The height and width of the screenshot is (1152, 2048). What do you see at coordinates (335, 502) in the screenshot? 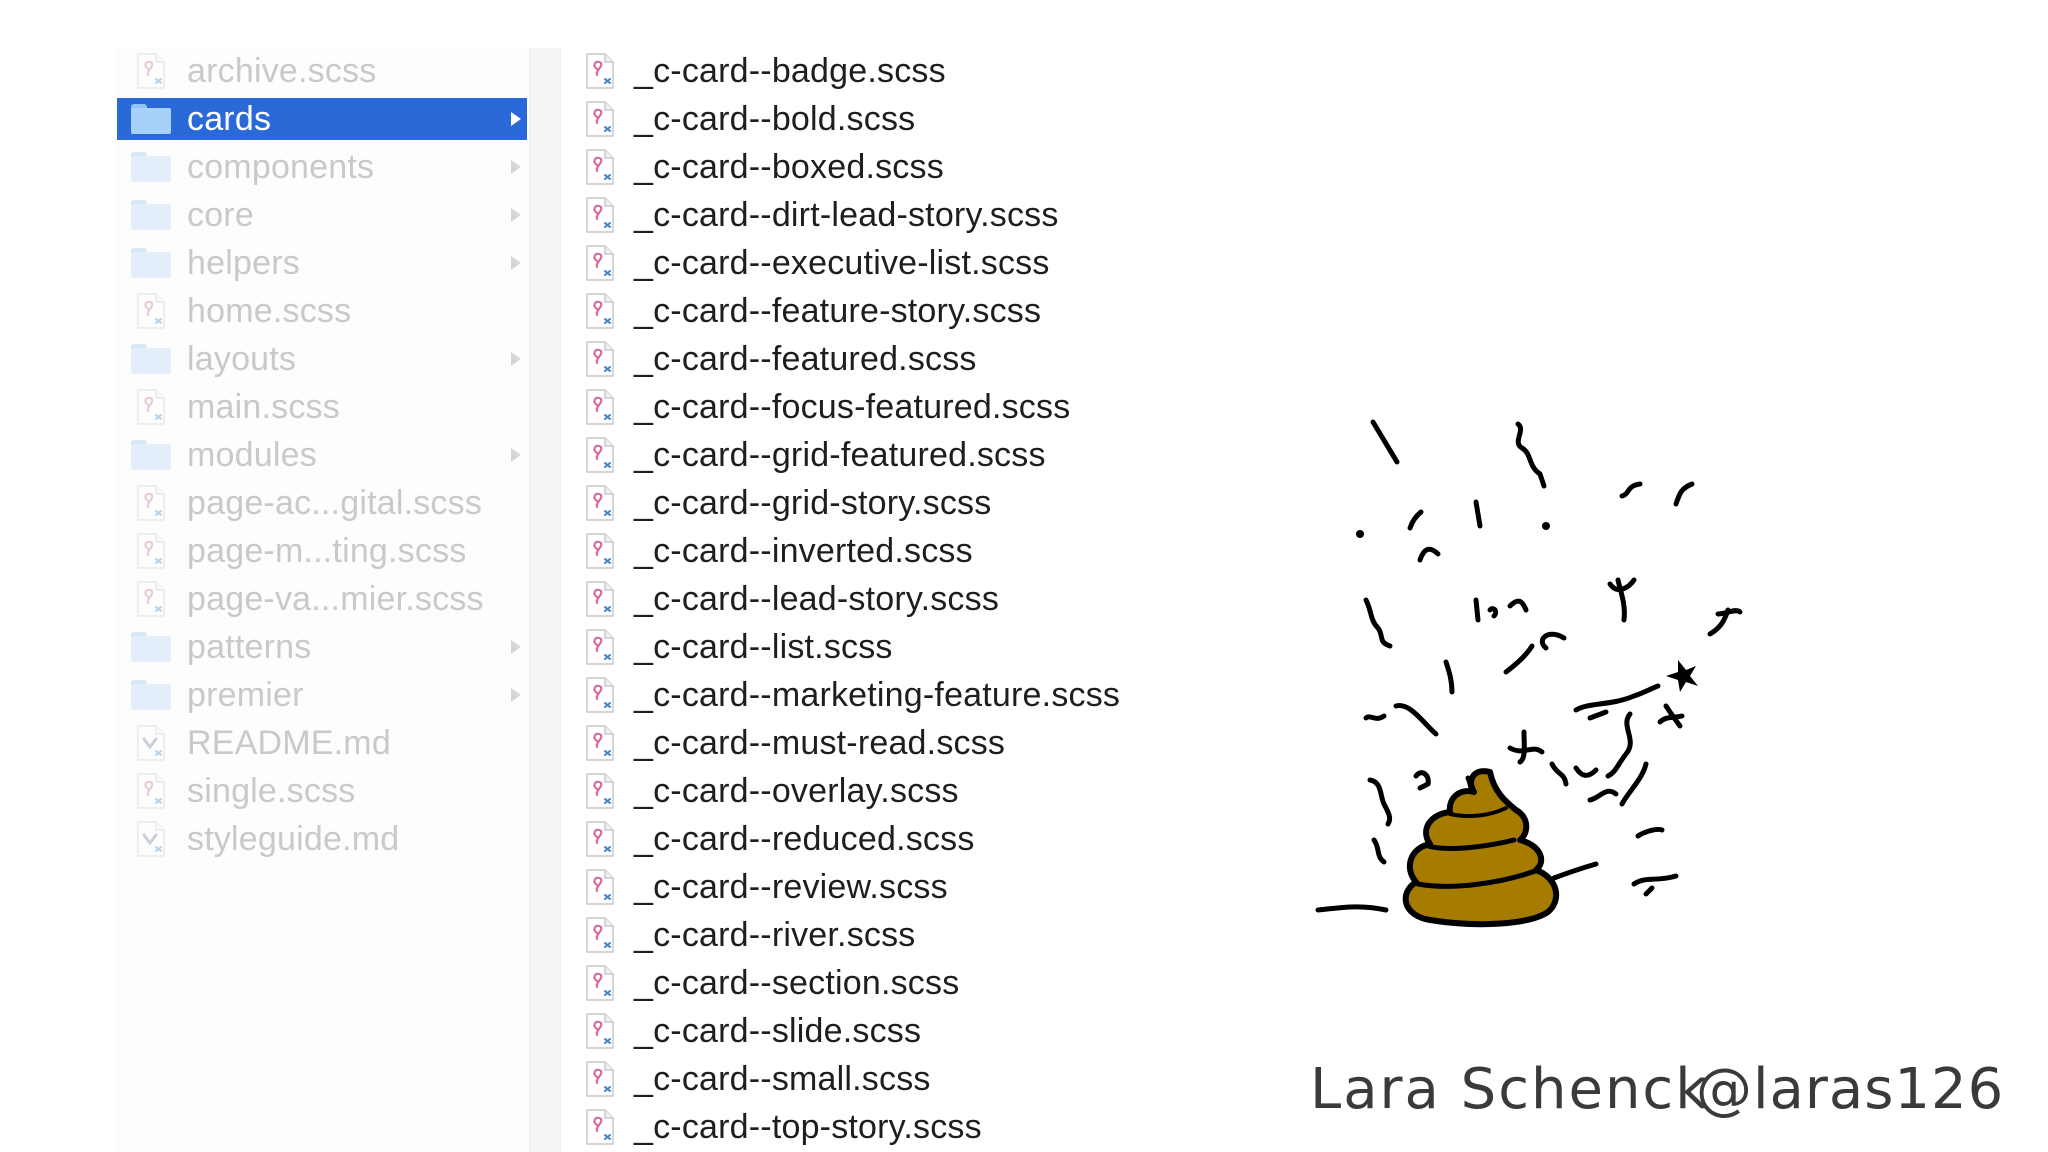
I see `item-label: page-ac...gital.scss` at bounding box center [335, 502].